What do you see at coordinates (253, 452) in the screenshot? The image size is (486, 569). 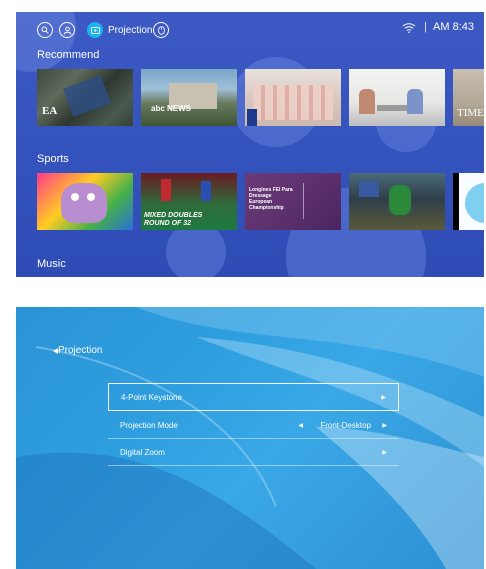 I see `menu-item-digital-zoom: Digital Zoom ▶` at bounding box center [253, 452].